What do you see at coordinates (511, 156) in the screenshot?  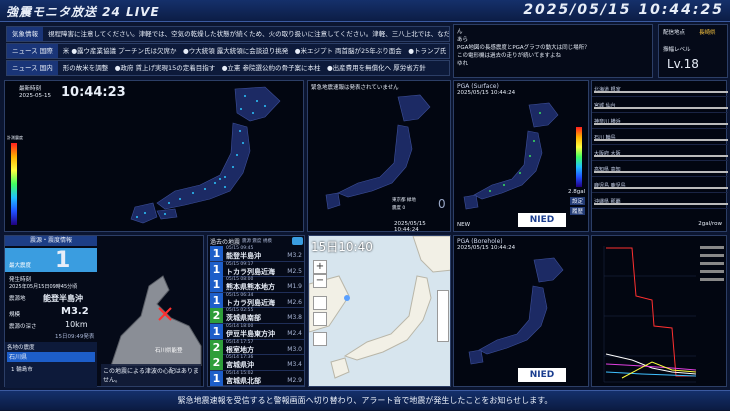 I see `pga-surface-japan` at bounding box center [511, 156].